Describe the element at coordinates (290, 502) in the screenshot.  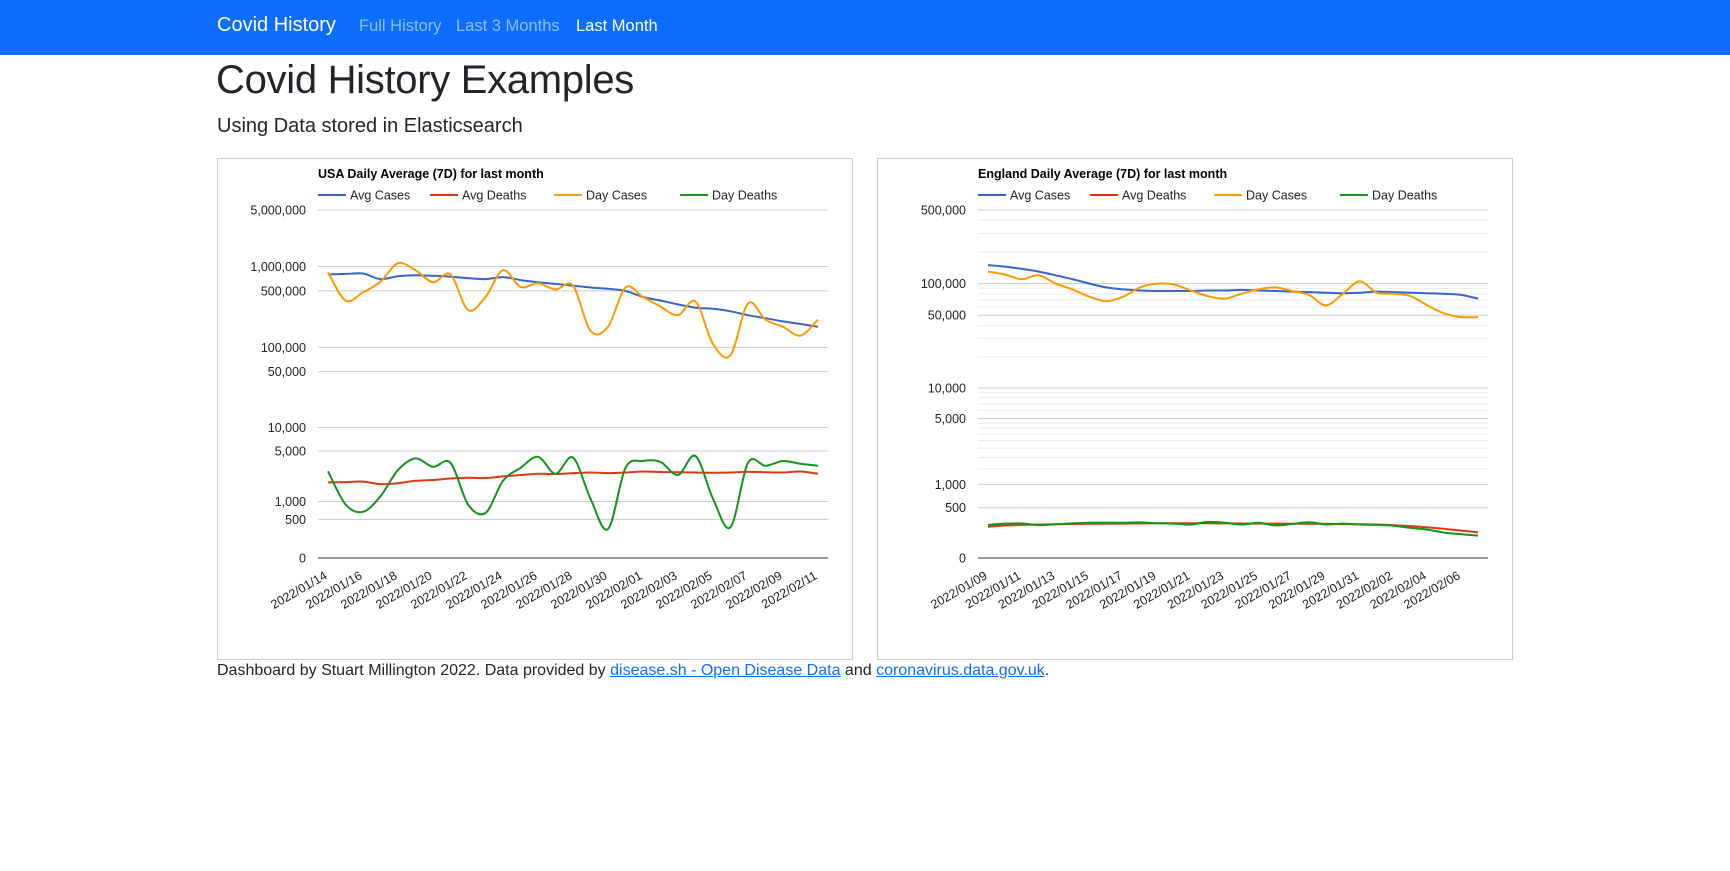
I see `usa-ytick-label: 1,000` at that location.